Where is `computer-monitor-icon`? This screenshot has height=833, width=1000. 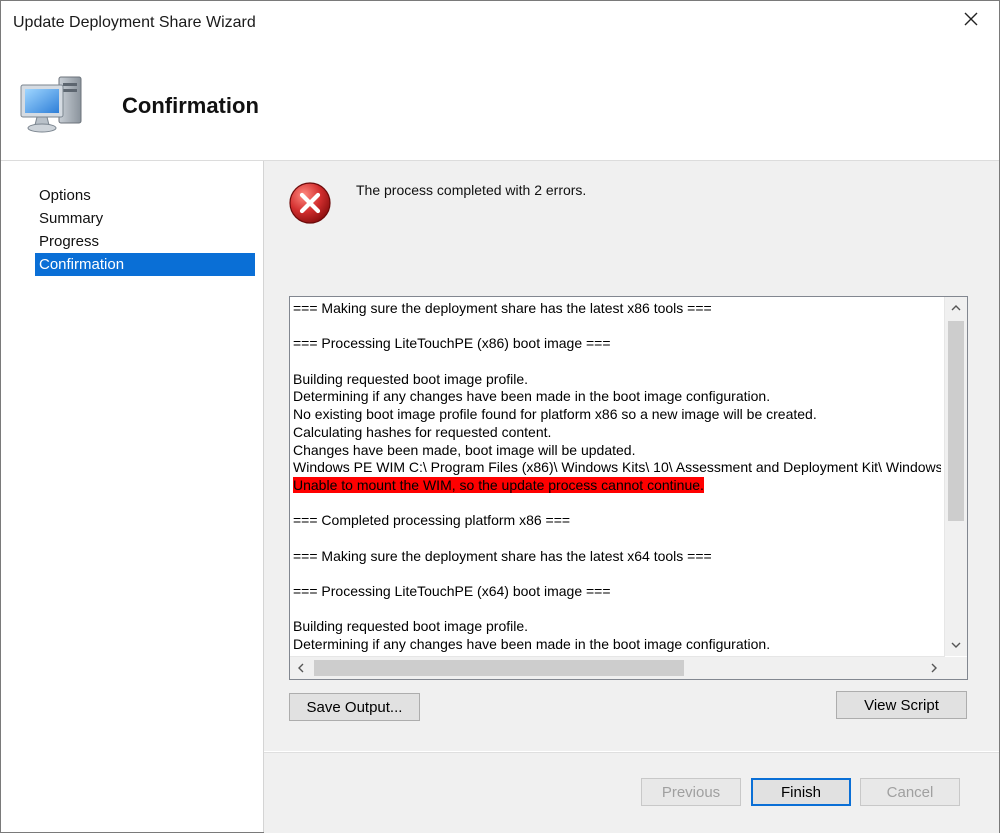
computer-monitor-icon is located at coordinates (51, 104).